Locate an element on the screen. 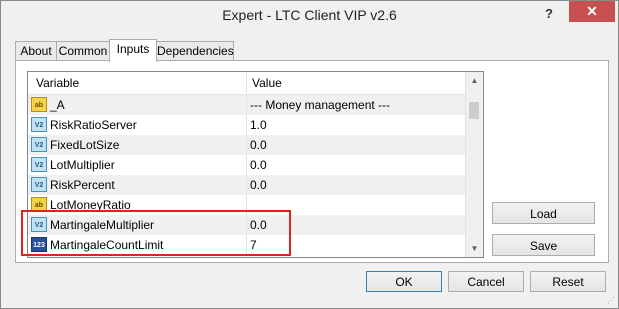  ok-button: OK is located at coordinates (404, 281).